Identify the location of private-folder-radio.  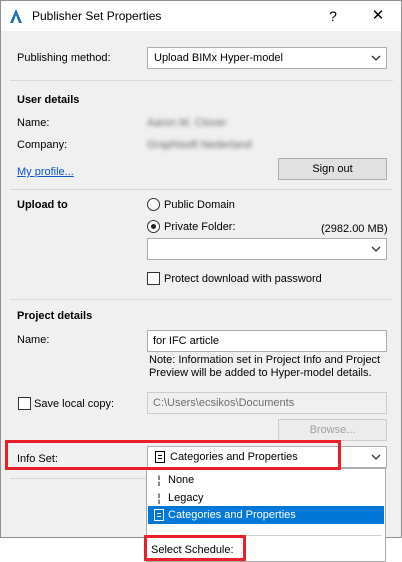
(153, 226).